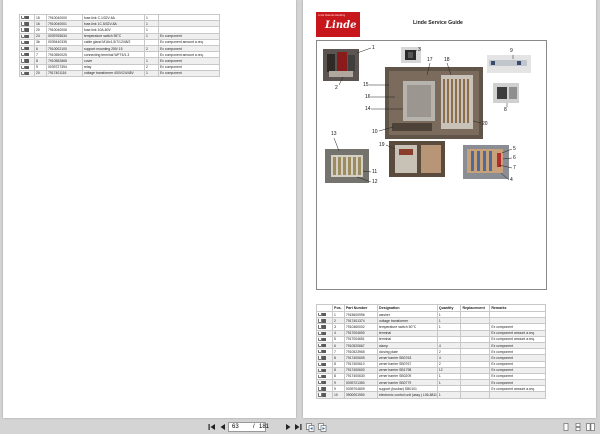 Image resolution: width=600 pixels, height=434 pixels. Describe the element at coordinates (336, 88) in the screenshot. I see `callout-2: 2` at that location.